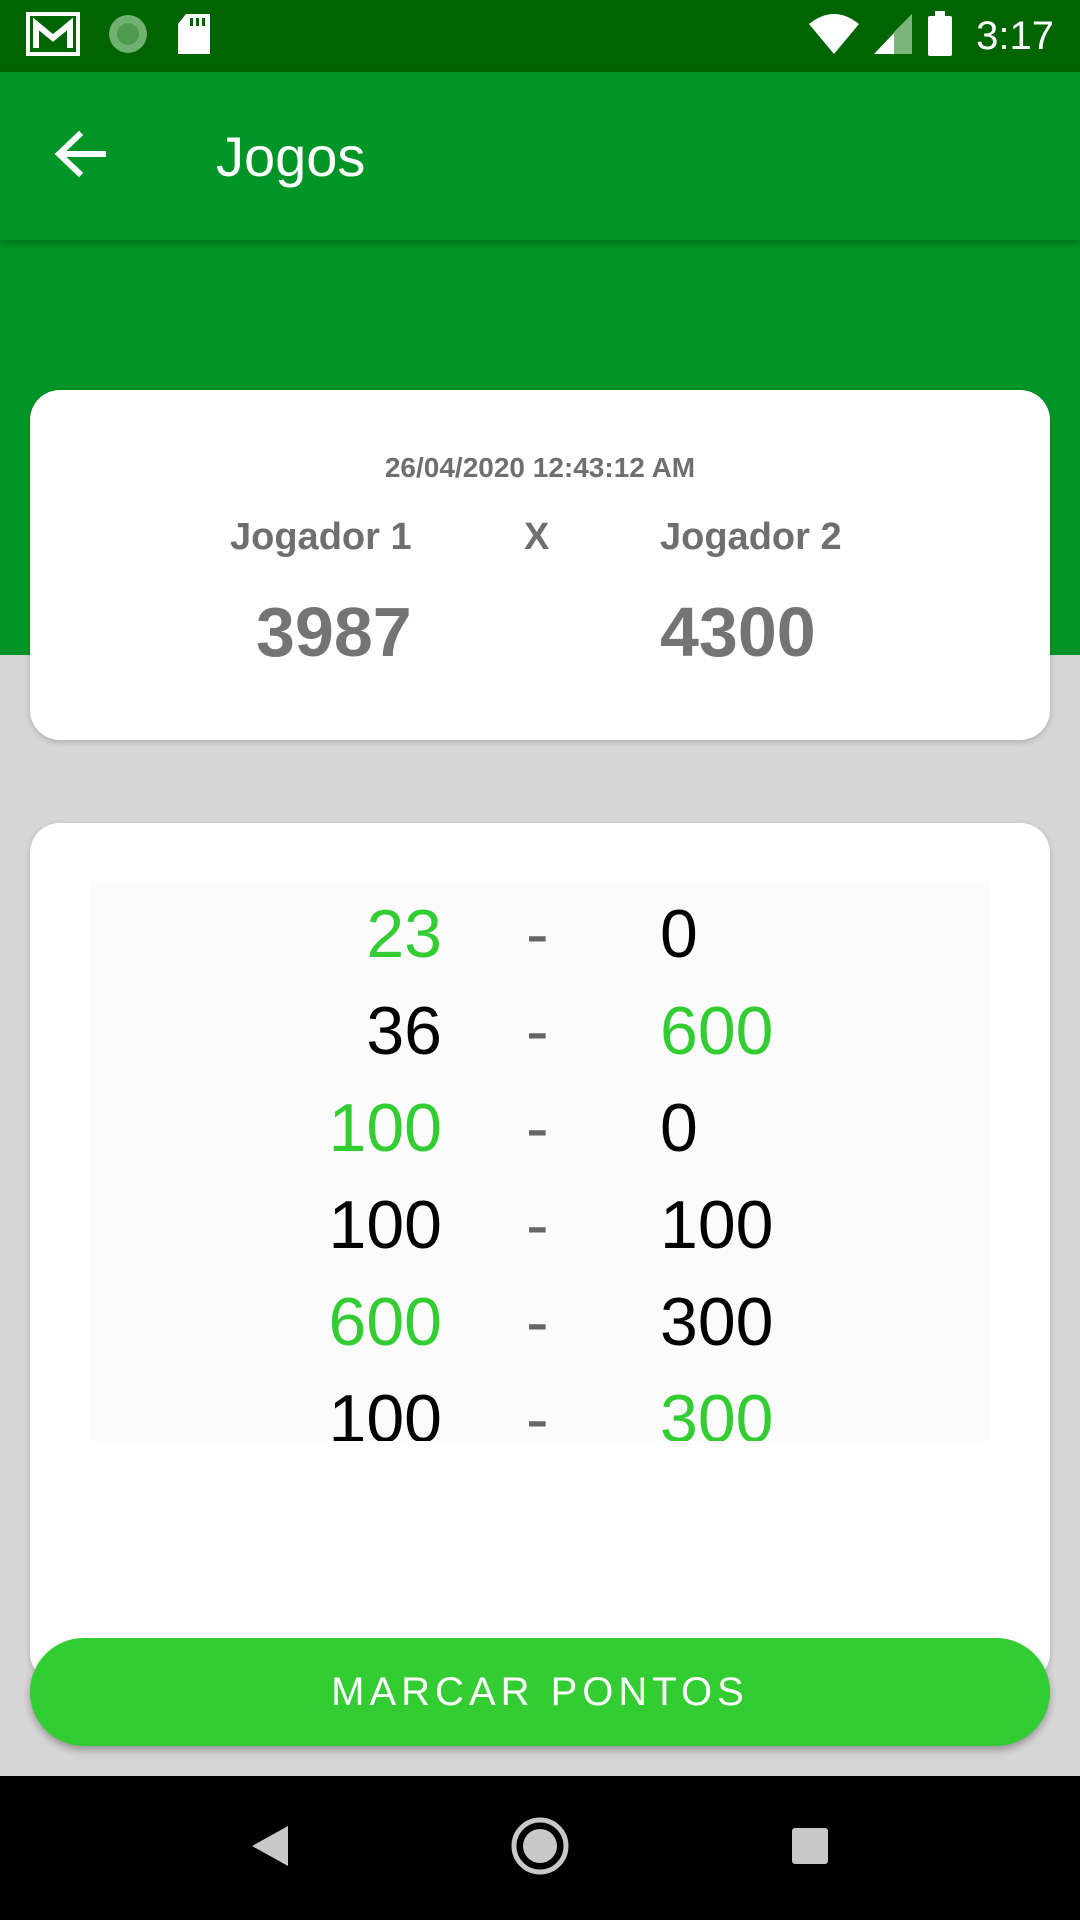 The height and width of the screenshot is (1920, 1080). I want to click on mark-points-button: MARCAR PONTOS, so click(540, 1692).